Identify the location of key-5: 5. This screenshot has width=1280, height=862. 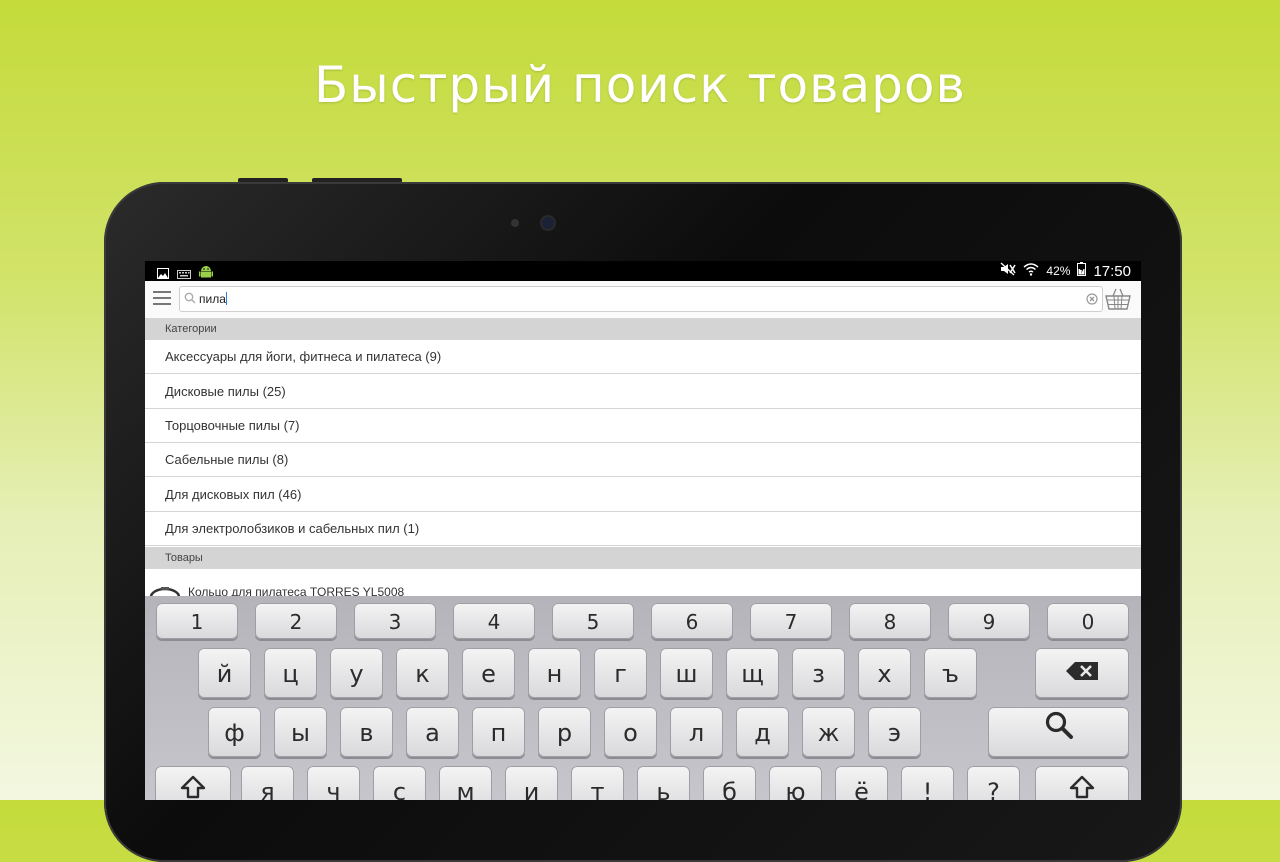
(593, 621).